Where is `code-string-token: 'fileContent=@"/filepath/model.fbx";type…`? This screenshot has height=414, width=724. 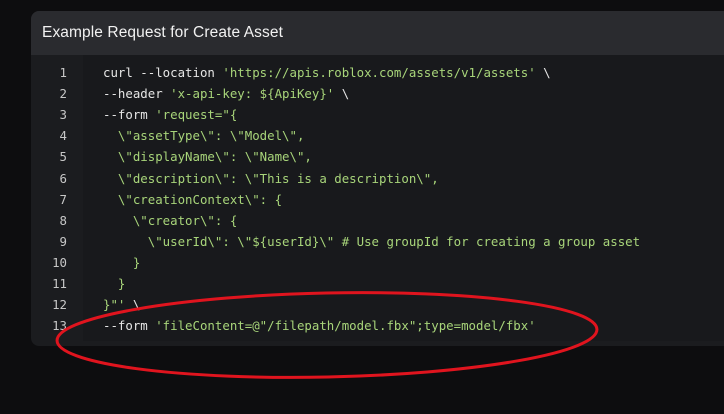 code-string-token: 'fileContent=@"/filepath/model.fbx";type… is located at coordinates (345, 326).